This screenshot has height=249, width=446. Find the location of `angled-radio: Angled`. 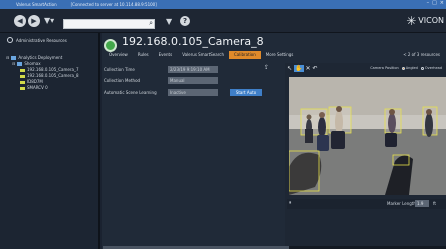

angled-radio: Angled is located at coordinates (409, 68).